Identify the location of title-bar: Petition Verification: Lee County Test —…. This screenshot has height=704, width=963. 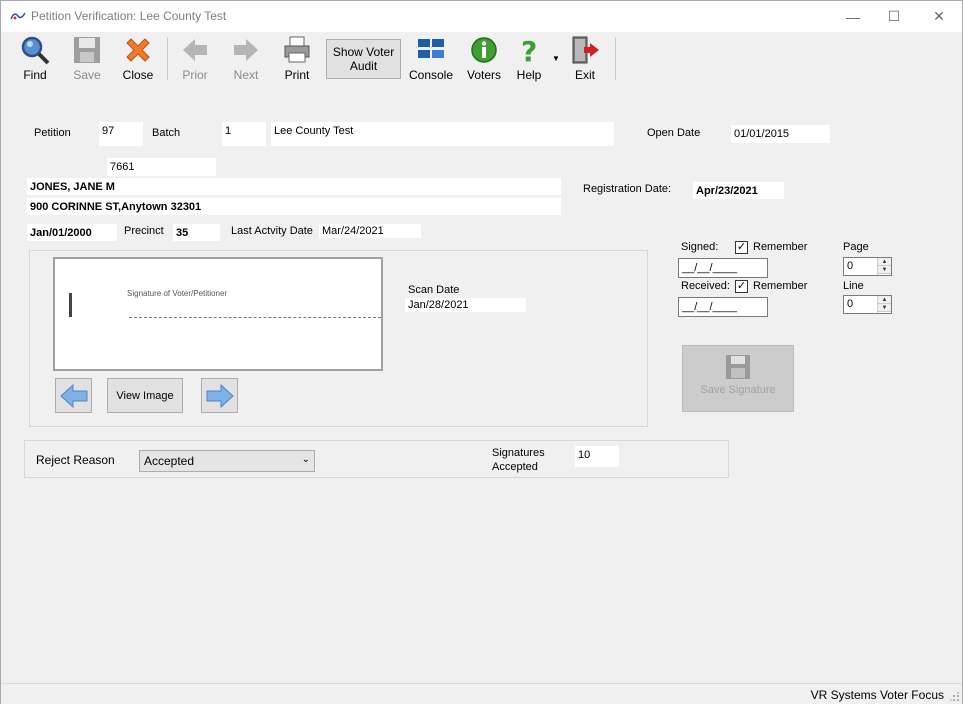
(481, 16).